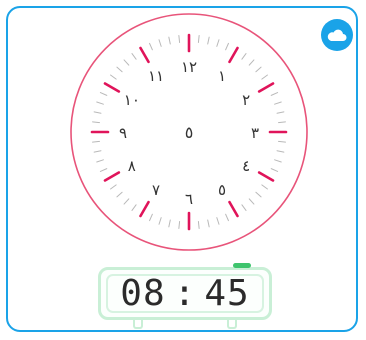 This screenshot has height=340, width=366. What do you see at coordinates (222, 76) in the screenshot?
I see `clock-numeral: ١` at bounding box center [222, 76].